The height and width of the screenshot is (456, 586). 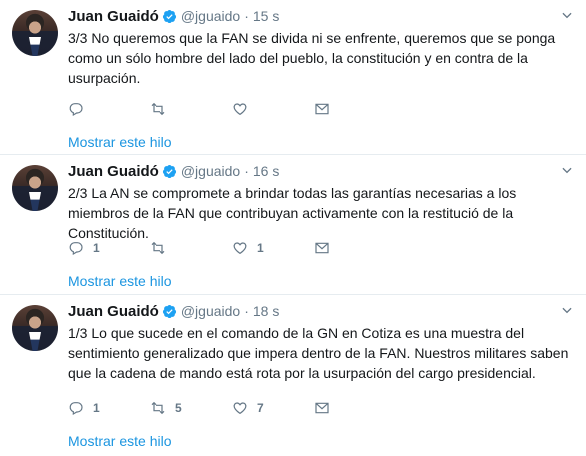 I want to click on tweet-header: Juan Guaidó @jguaido · 15 s, so click(x=322, y=16).